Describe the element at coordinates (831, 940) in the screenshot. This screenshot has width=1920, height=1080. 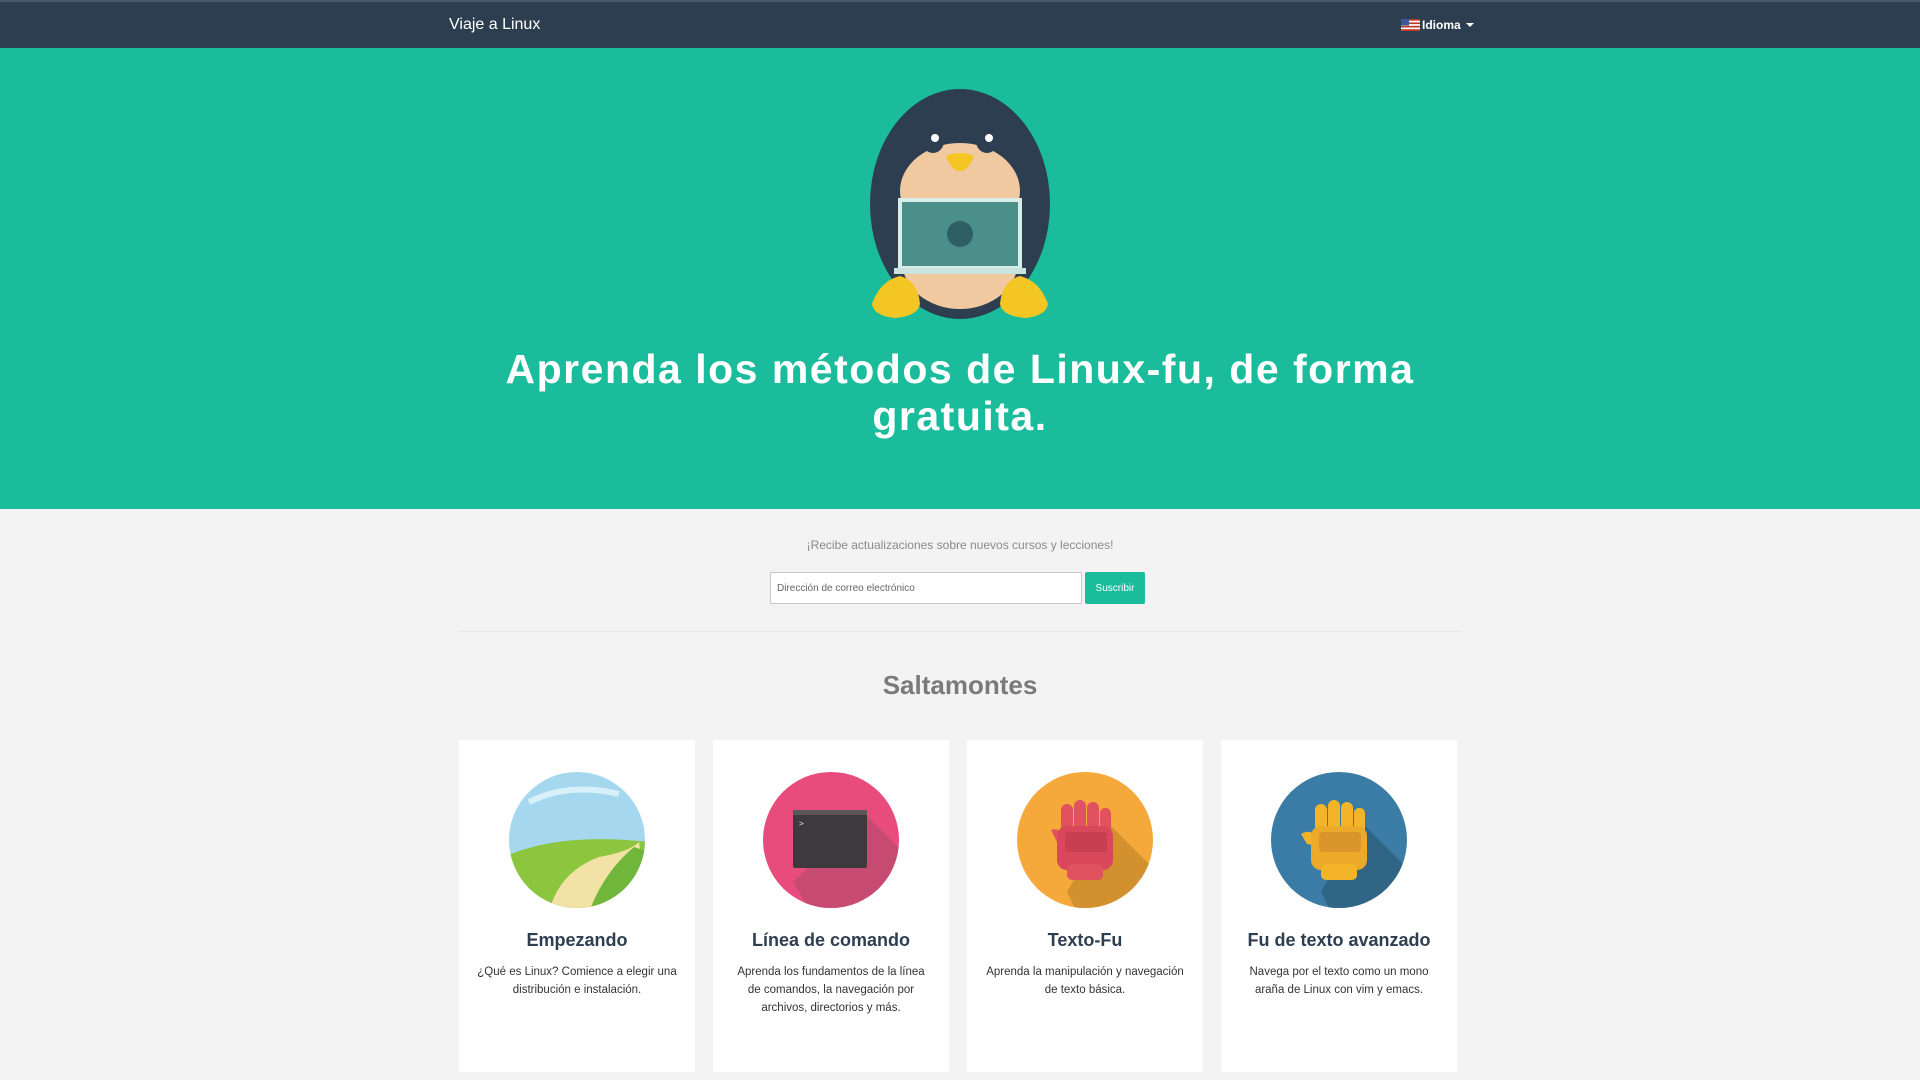
I see `card-title: Línea de comando` at that location.